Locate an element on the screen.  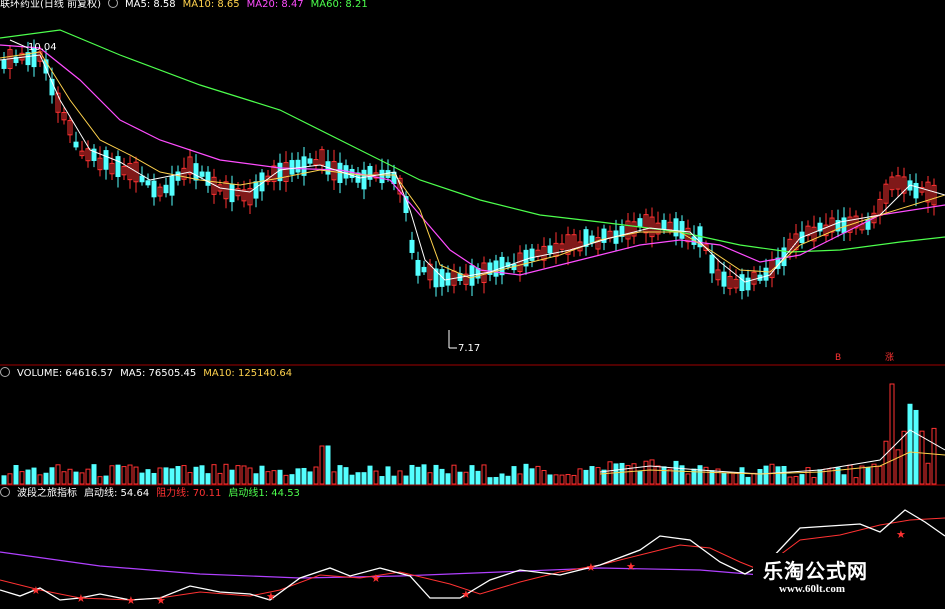
watermark-url: www.60lt.com is located at coordinates (812, 589).